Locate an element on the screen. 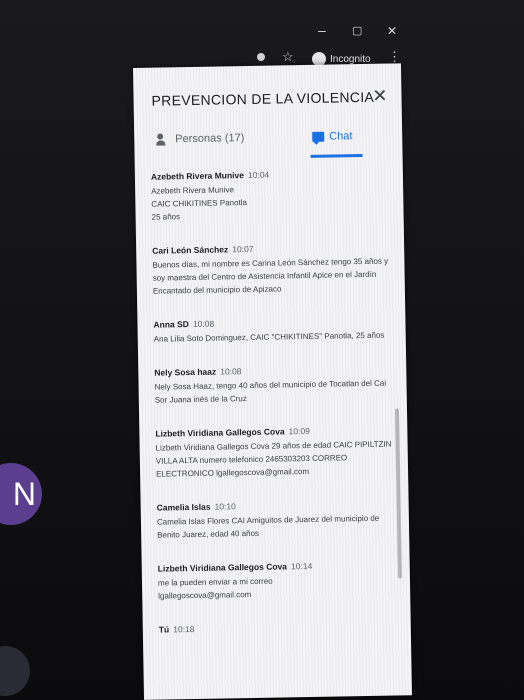 This screenshot has height=700, width=524. panel-tabs: Personas (17) Chat is located at coordinates (268, 142).